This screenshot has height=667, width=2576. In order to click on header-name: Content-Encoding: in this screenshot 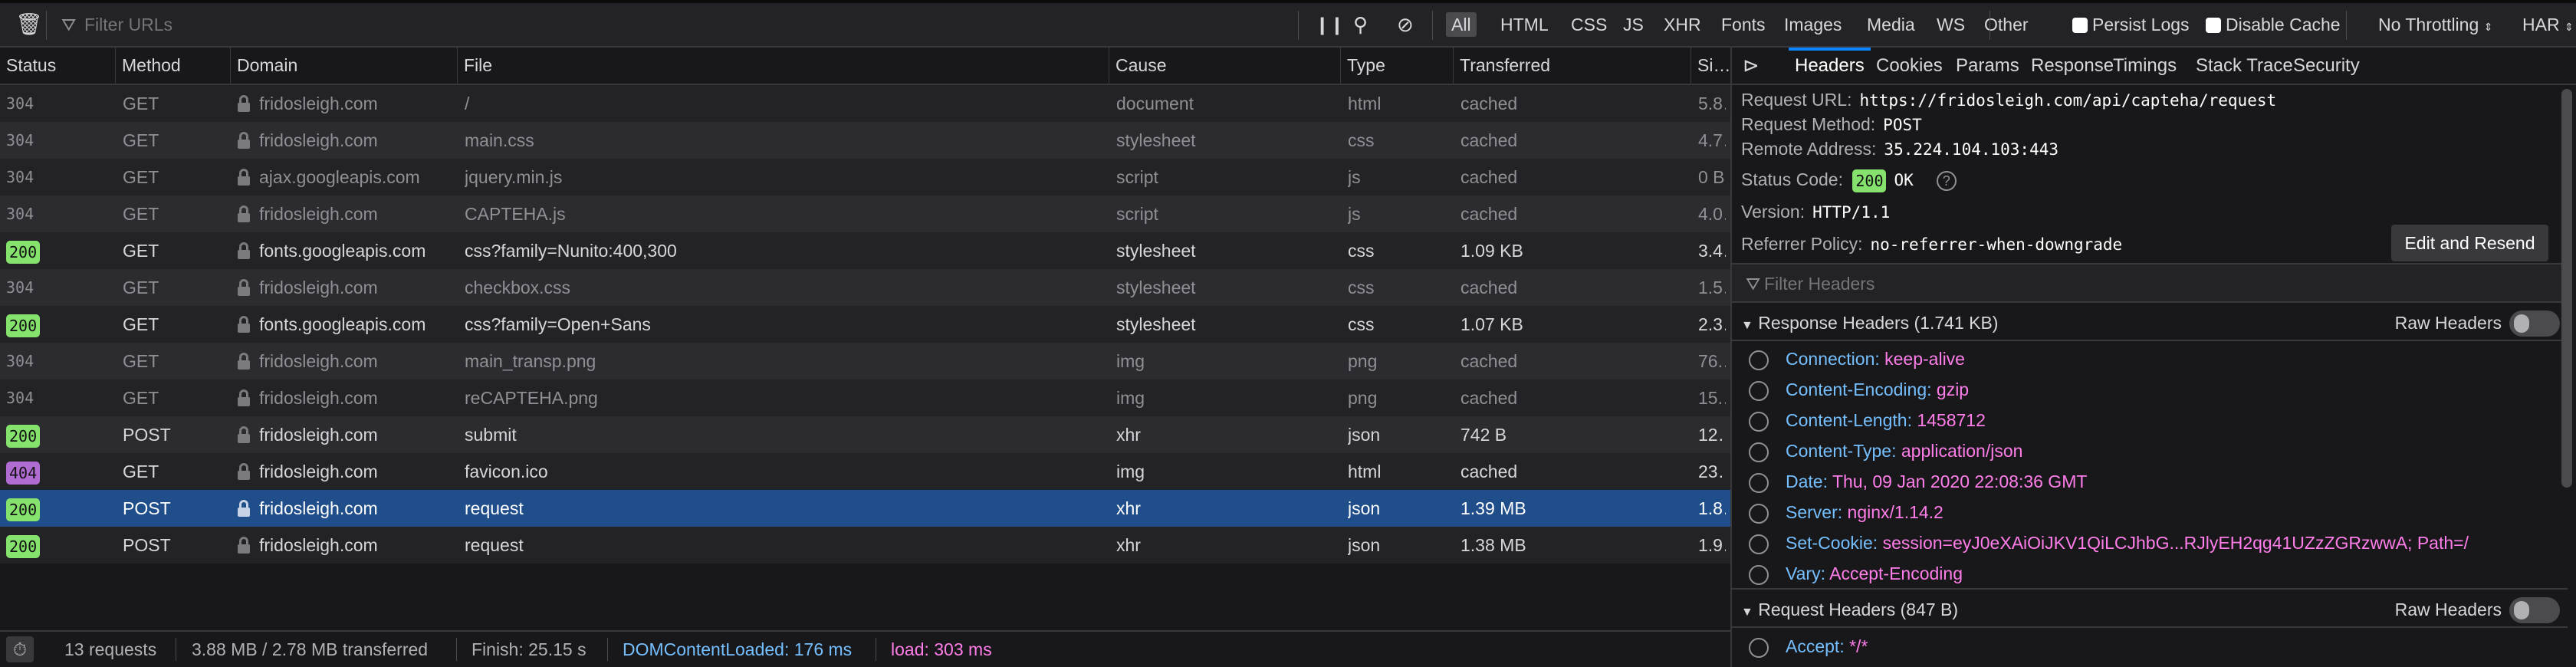, I will do `click(1859, 389)`.